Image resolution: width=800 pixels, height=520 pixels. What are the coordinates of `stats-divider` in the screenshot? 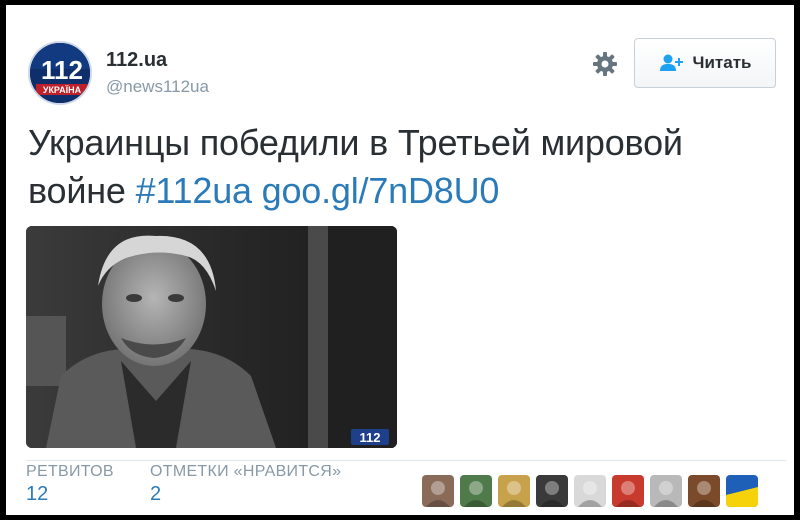 It's located at (406, 460).